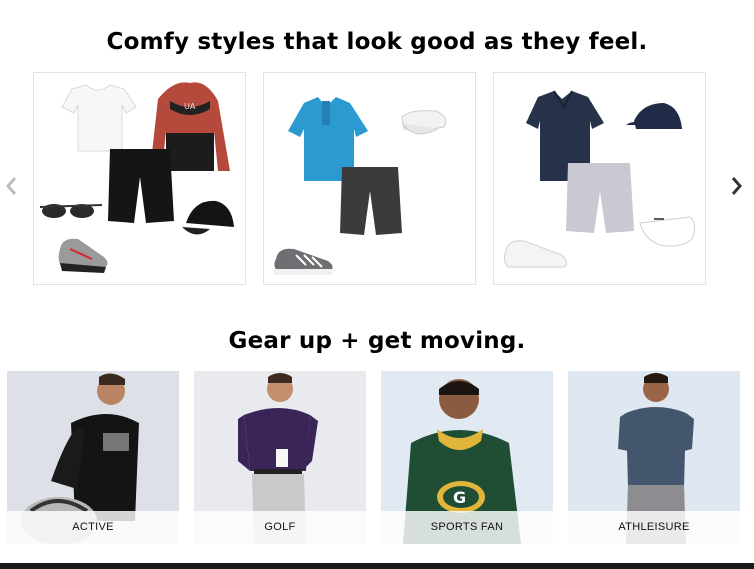  I want to click on outfit-card: UA, so click(139, 178).